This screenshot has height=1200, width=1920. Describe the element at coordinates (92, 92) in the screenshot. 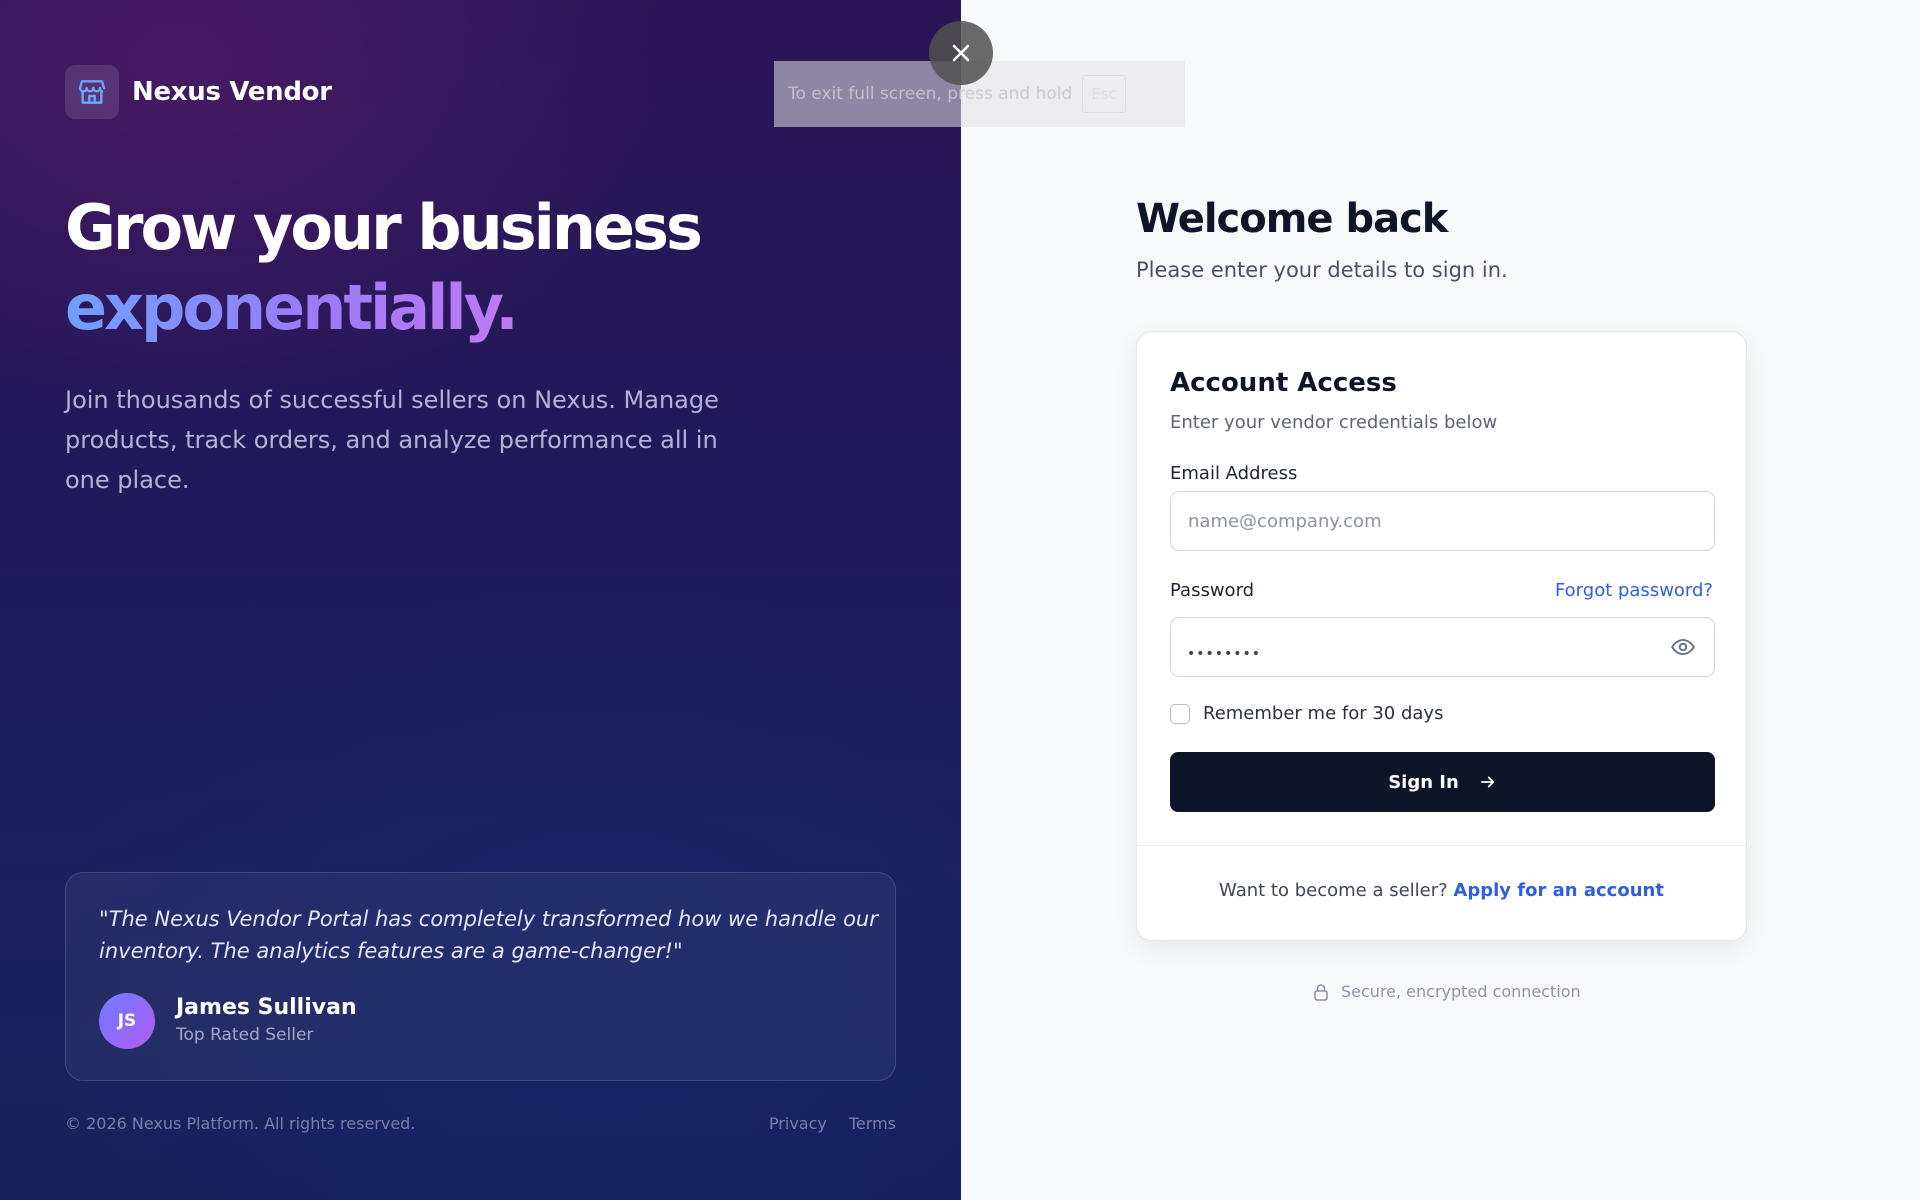

I see `storefront-icon` at that location.